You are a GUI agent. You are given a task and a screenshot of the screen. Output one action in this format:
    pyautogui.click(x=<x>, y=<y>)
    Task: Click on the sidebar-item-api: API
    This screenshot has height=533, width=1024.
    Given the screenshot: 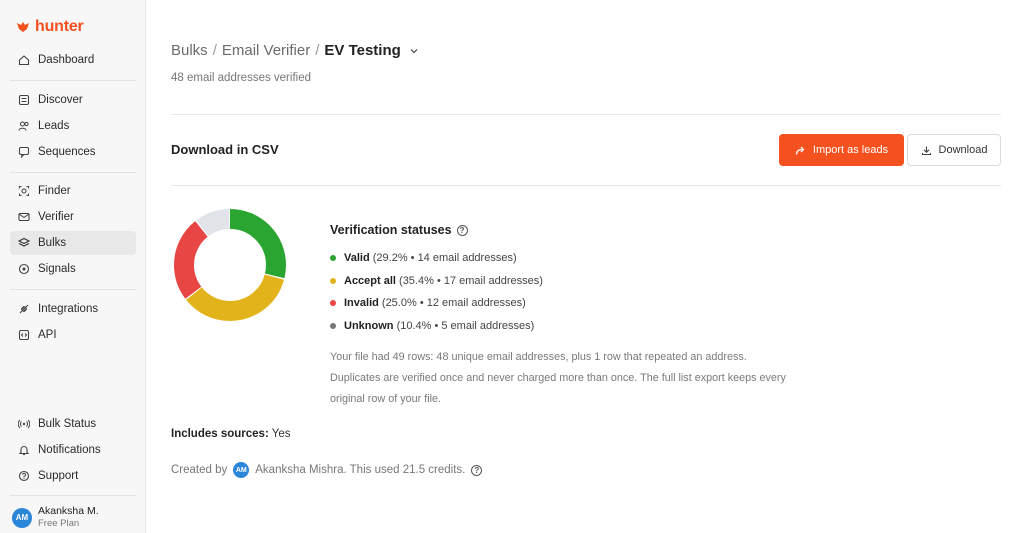 What is the action you would take?
    pyautogui.click(x=73, y=335)
    